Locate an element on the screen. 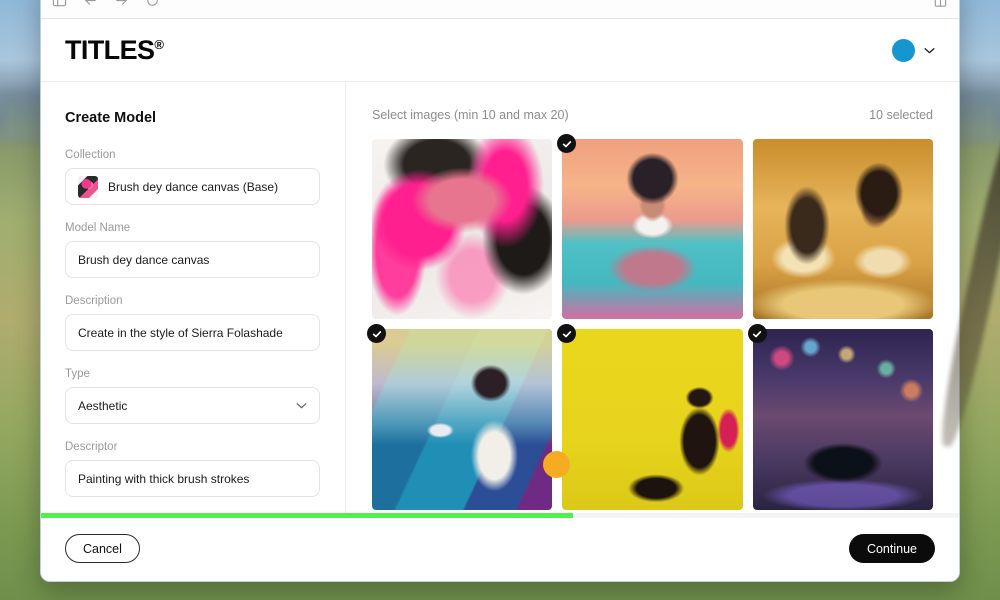 This screenshot has width=1000, height=600. selected-check-badge is located at coordinates (757, 334).